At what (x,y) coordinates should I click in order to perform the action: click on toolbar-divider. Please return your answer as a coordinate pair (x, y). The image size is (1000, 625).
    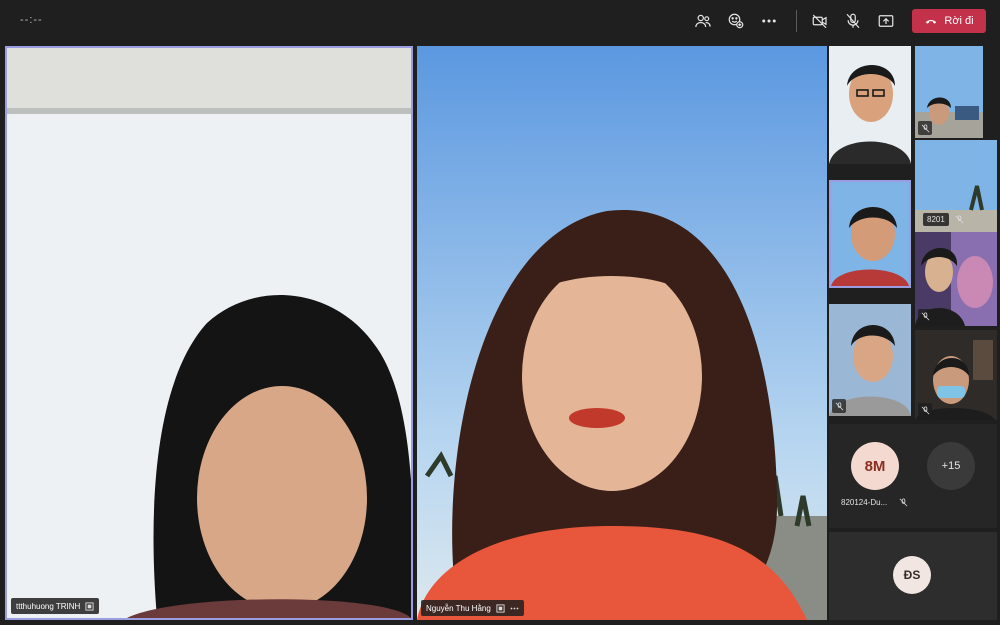
    Looking at the image, I should click on (796, 21).